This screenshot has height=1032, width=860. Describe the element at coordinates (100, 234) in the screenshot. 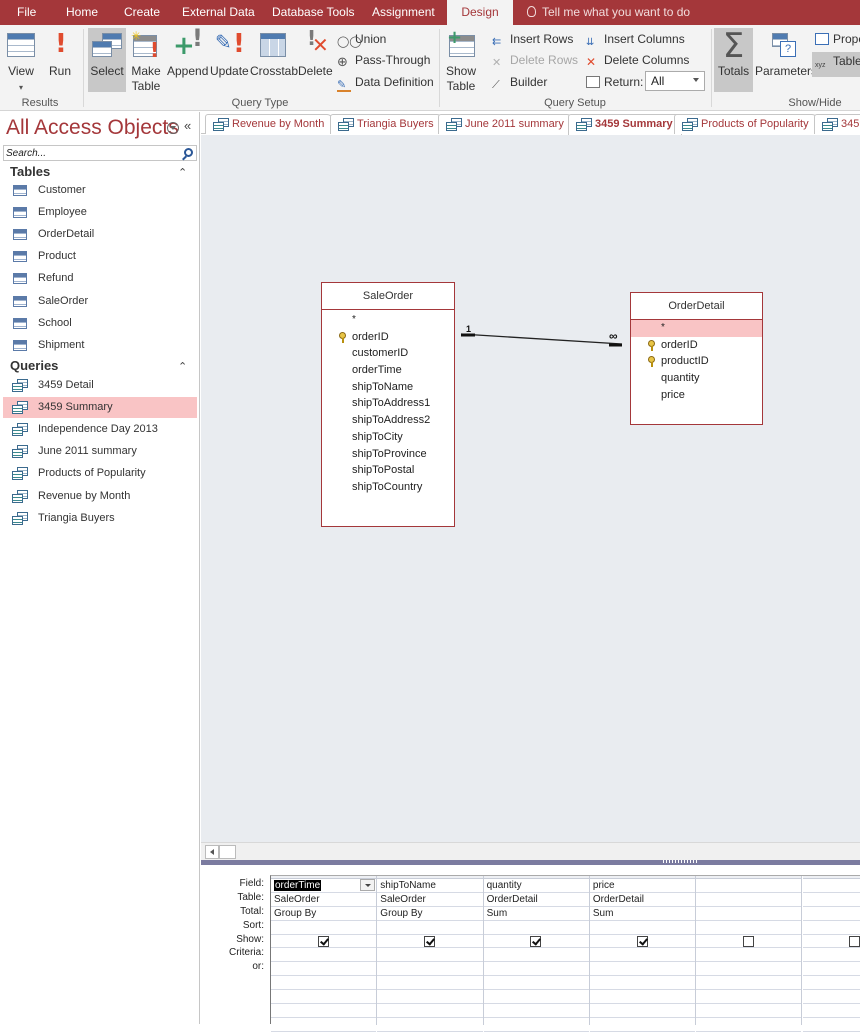

I see `nav-table-item: OrderDetail` at that location.